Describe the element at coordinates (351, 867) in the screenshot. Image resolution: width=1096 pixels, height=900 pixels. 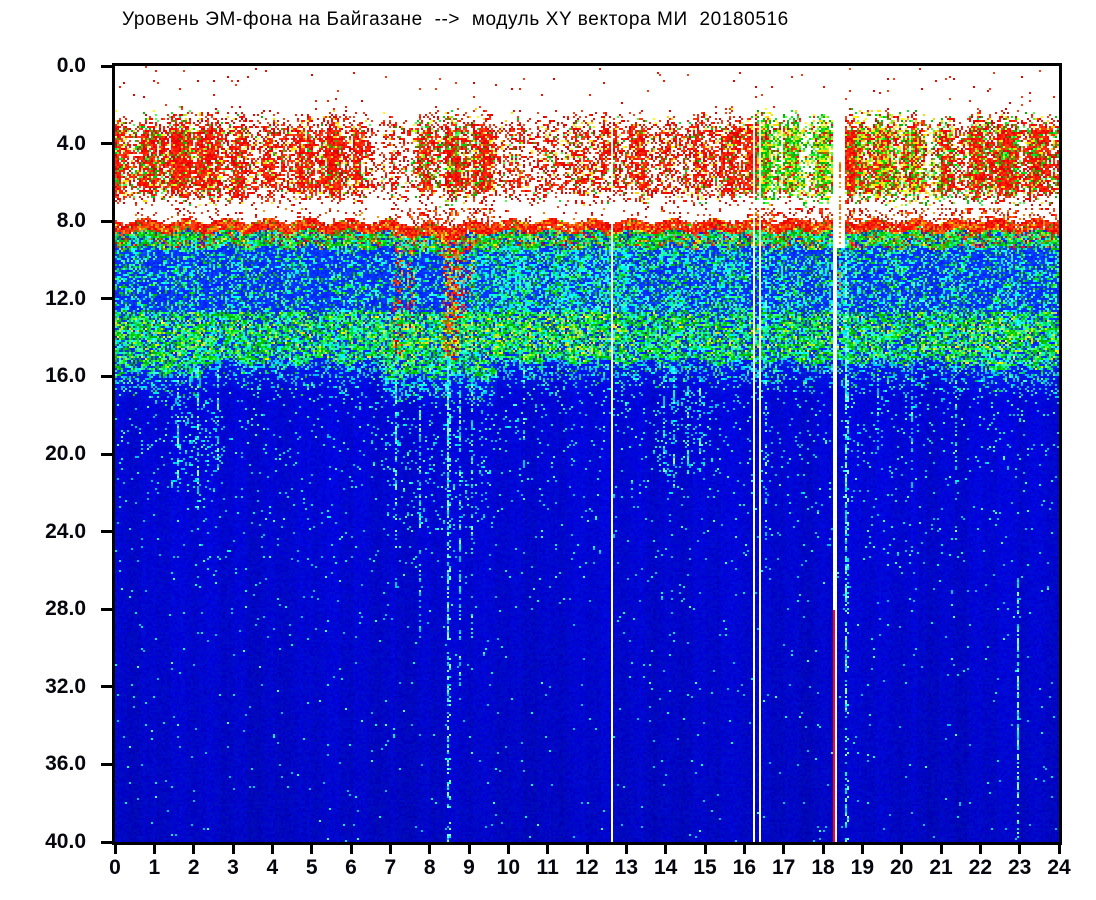
I see `x-axis-tick-label: 6` at that location.